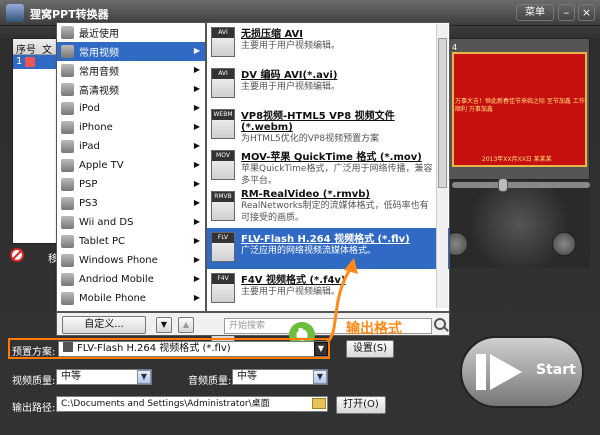 The height and width of the screenshot is (435, 600). Describe the element at coordinates (101, 165) in the screenshot. I see `category-label: Apple TV` at that location.